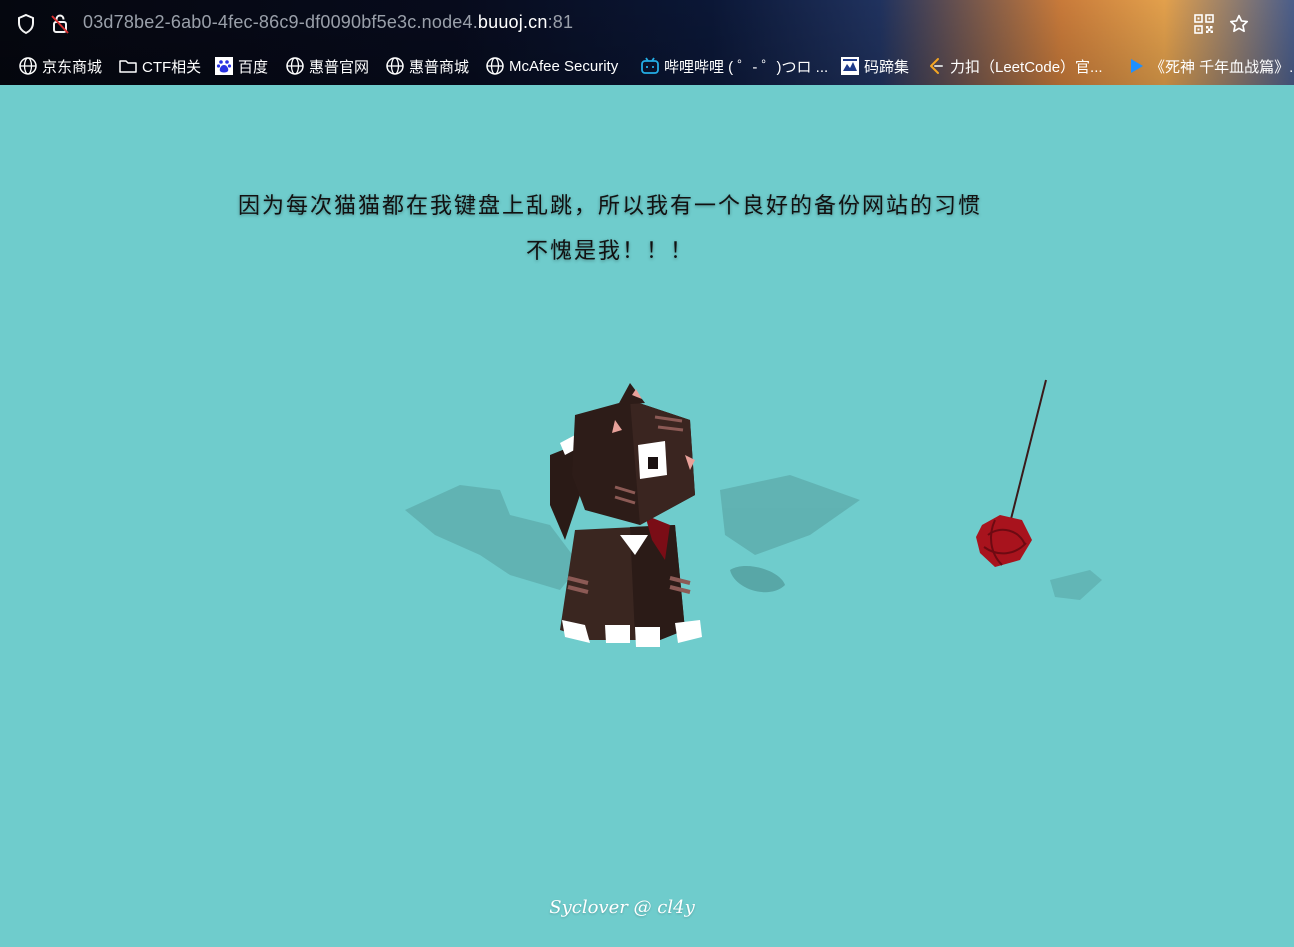 The width and height of the screenshot is (1294, 947). I want to click on cat-figure, so click(626, 515).